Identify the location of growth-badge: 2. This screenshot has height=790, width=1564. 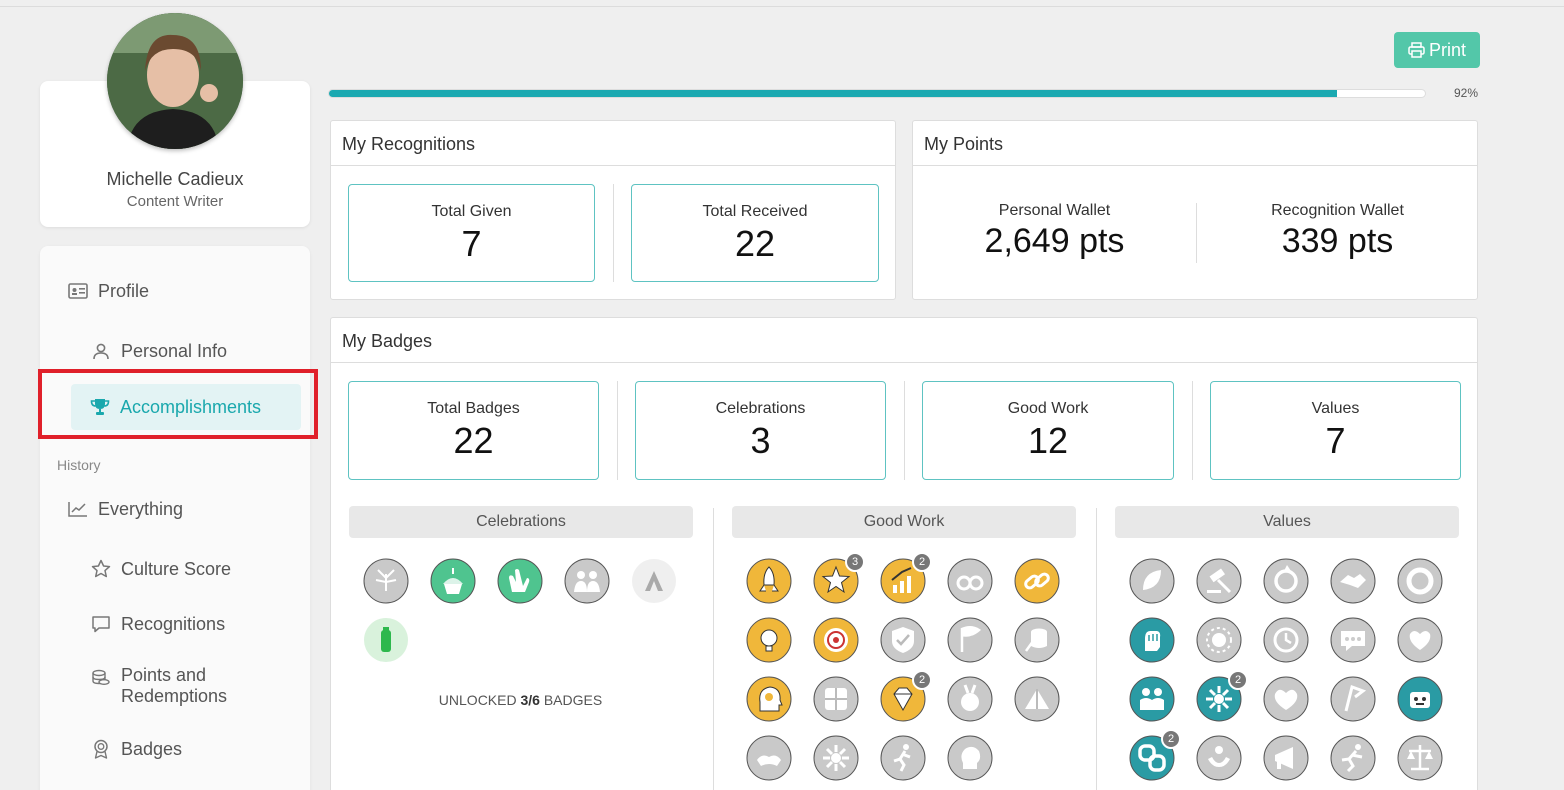
(906, 578).